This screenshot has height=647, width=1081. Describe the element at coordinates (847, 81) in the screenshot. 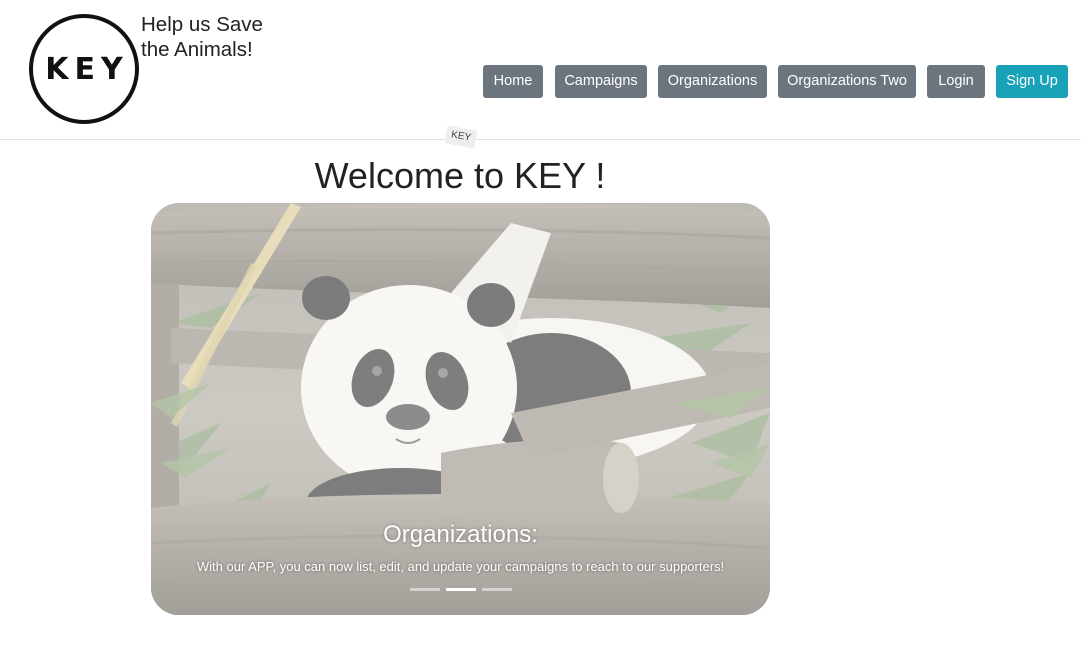

I see `nav-organizations-two-button: Organizations Two` at that location.